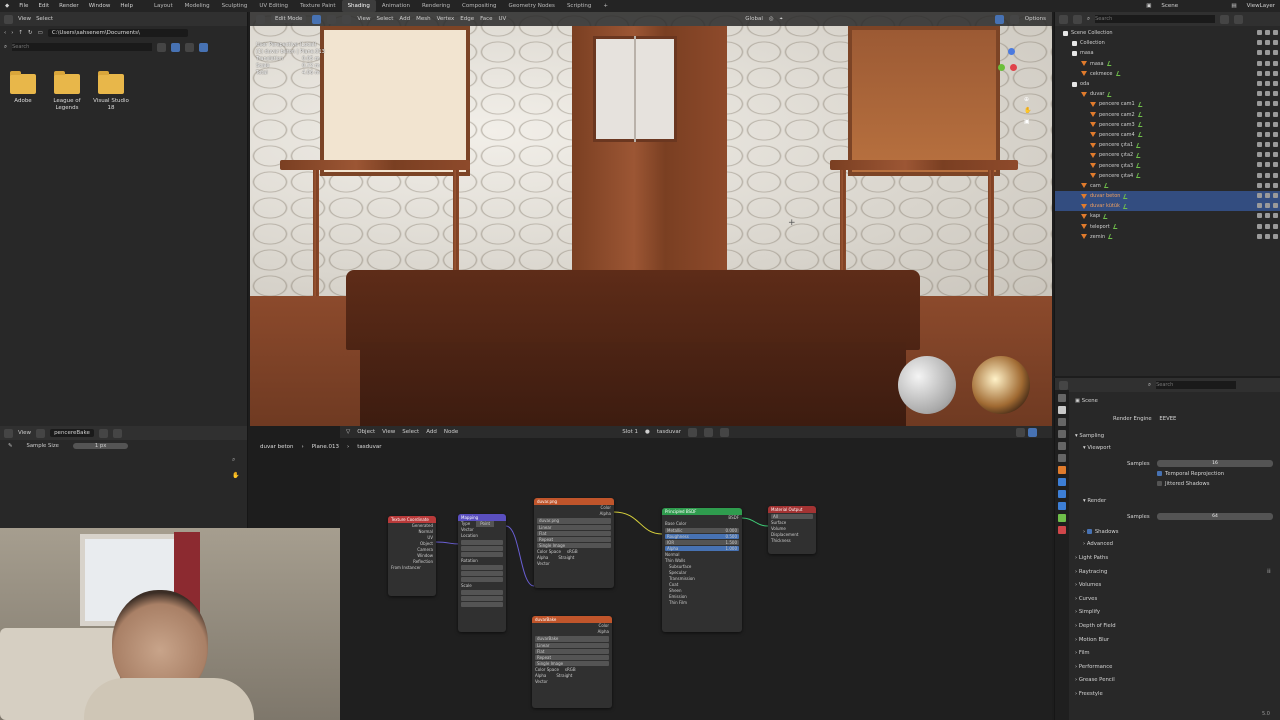  Describe the element at coordinates (1089, 694) in the screenshot. I see `panel-freestyle: › Freestyle` at that location.